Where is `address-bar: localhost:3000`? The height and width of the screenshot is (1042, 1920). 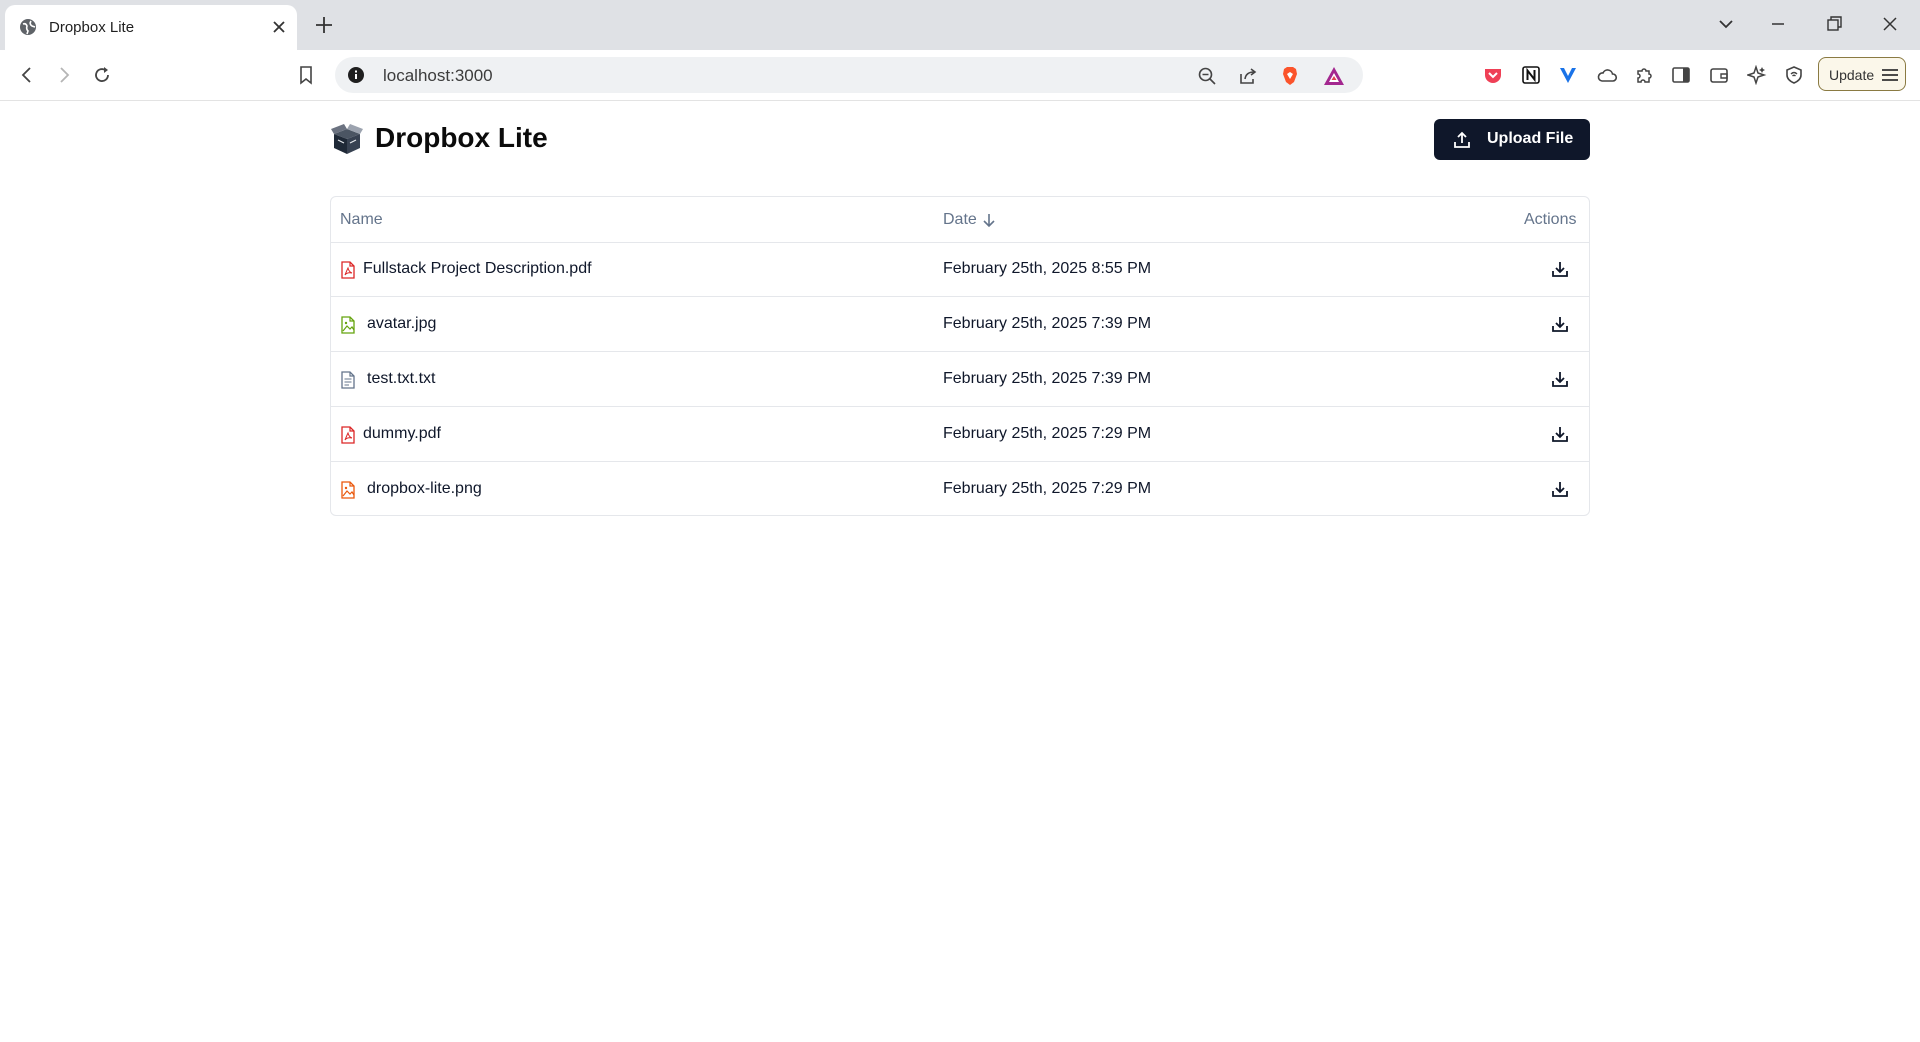 address-bar: localhost:3000 is located at coordinates (849, 75).